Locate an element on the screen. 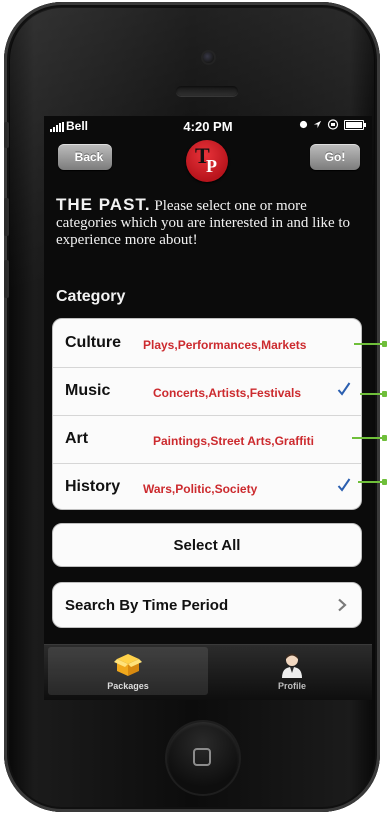 The width and height of the screenshot is (390, 818). category-row-art: Art Paintings,Street Arts,Graffiti is located at coordinates (207, 439).